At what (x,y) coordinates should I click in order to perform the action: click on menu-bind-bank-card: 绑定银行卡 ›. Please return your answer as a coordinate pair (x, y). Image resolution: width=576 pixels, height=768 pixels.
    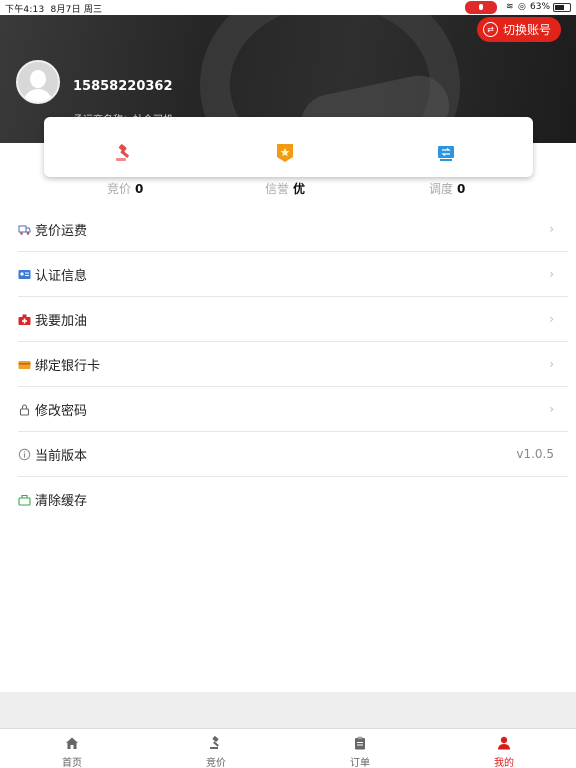
    Looking at the image, I should click on (293, 364).